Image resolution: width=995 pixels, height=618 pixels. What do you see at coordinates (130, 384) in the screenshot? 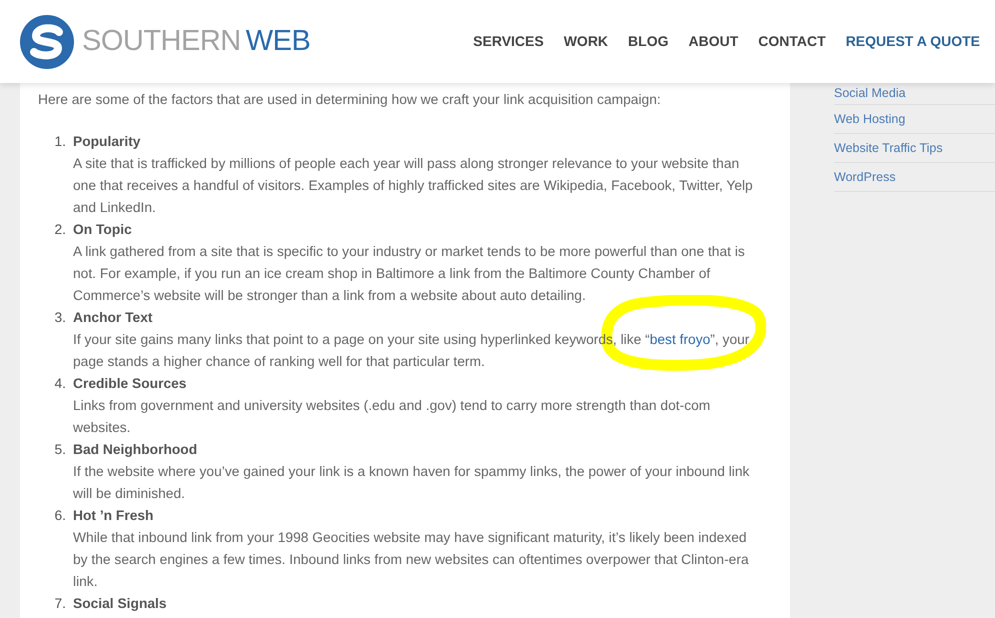
I see `item-title: Credible Sources` at bounding box center [130, 384].